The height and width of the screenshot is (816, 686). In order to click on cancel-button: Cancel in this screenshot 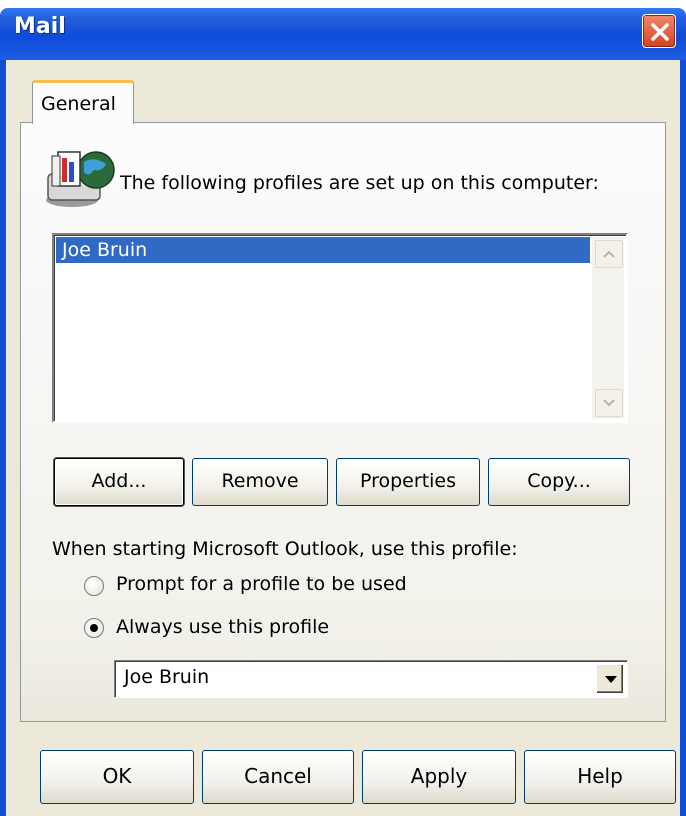, I will do `click(278, 777)`.